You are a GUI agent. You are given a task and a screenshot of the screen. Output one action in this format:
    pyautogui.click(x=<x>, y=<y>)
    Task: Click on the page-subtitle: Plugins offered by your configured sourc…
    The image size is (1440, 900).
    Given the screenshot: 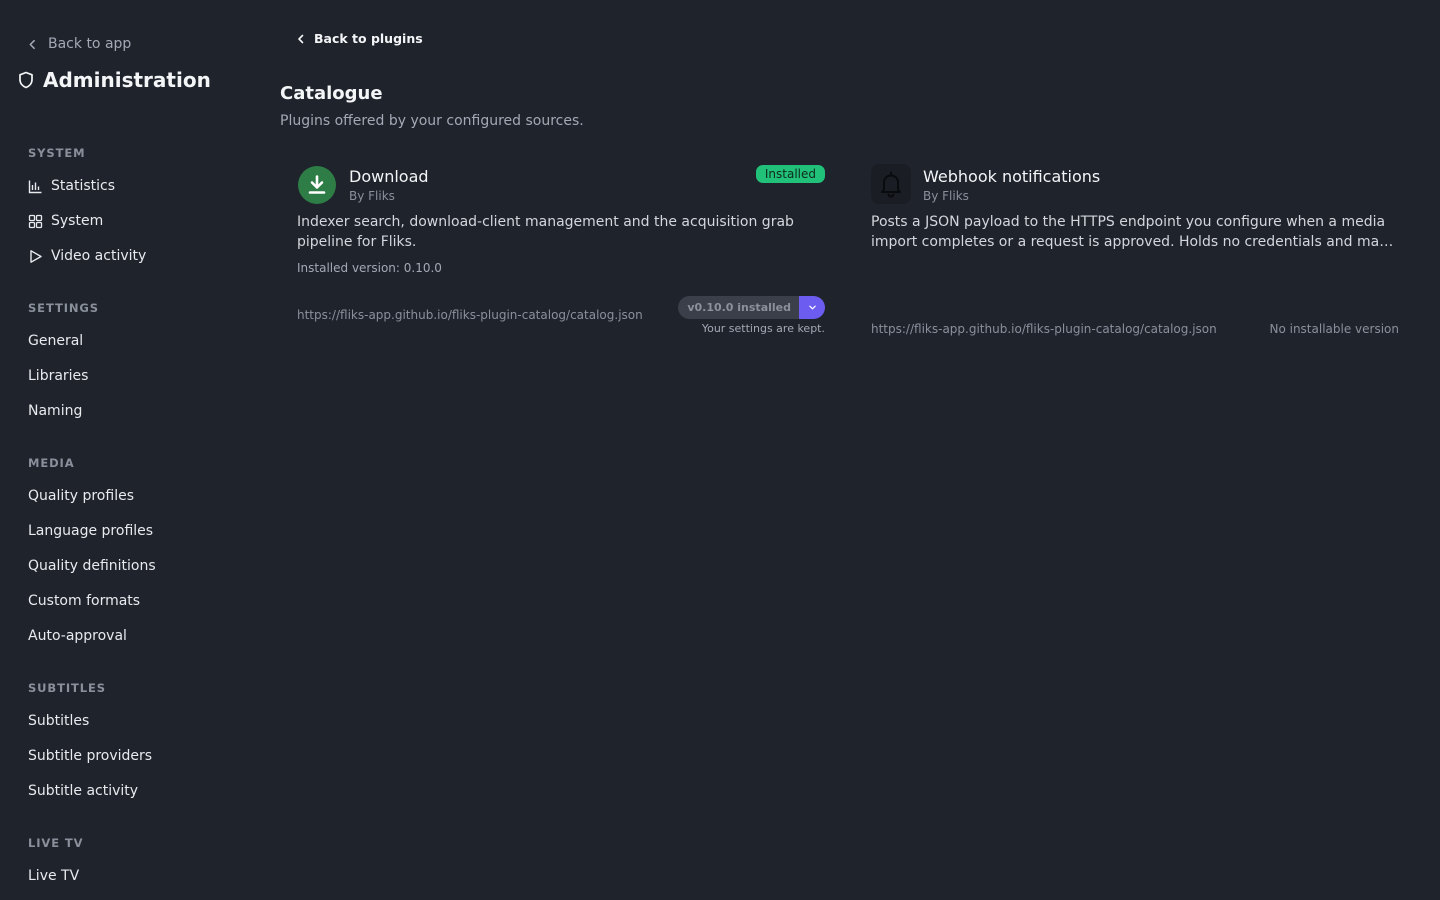 What is the action you would take?
    pyautogui.click(x=432, y=121)
    